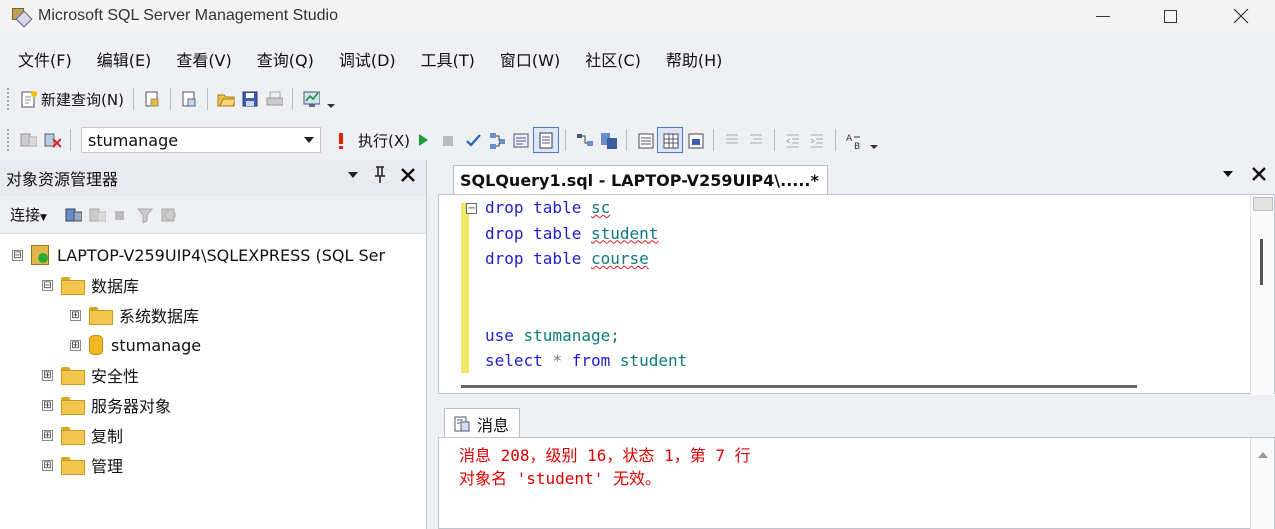 Image resolution: width=1275 pixels, height=529 pixels. I want to click on decrease-indent-button, so click(793, 140).